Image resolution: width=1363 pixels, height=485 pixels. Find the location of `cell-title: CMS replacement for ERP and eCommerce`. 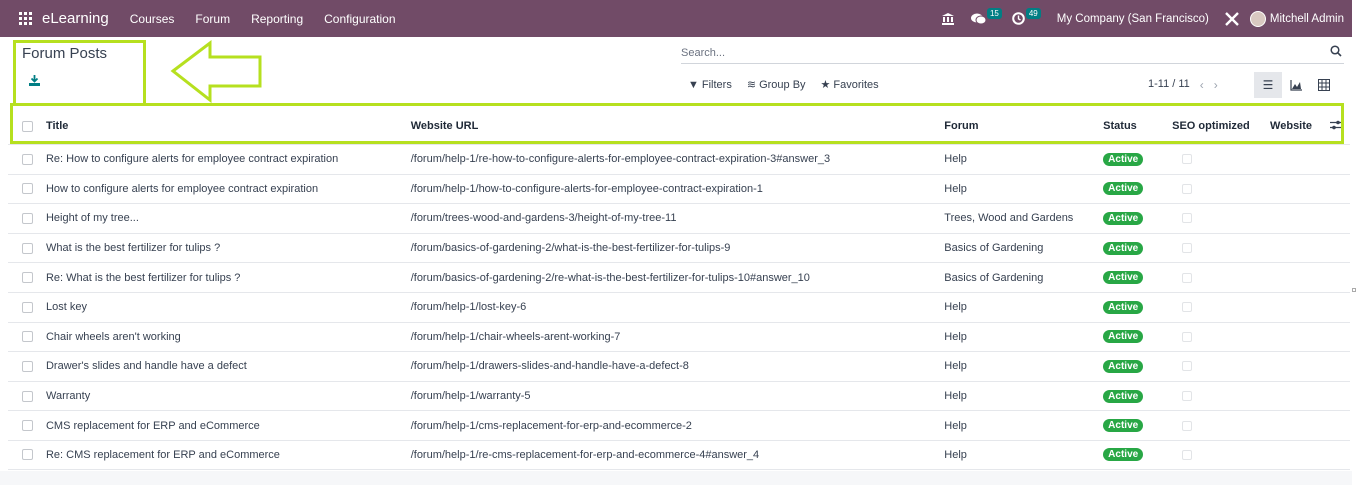

cell-title: CMS replacement for ERP and eCommerce is located at coordinates (152, 425).